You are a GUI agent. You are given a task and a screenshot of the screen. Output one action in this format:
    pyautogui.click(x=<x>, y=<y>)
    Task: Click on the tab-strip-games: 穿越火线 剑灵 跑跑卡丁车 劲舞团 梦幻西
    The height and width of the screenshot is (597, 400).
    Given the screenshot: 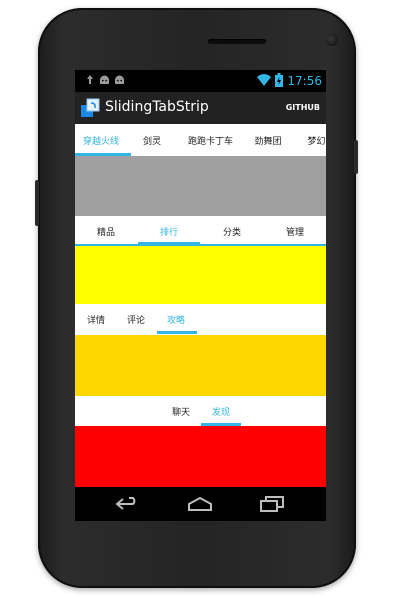 What is the action you would take?
    pyautogui.click(x=200, y=140)
    